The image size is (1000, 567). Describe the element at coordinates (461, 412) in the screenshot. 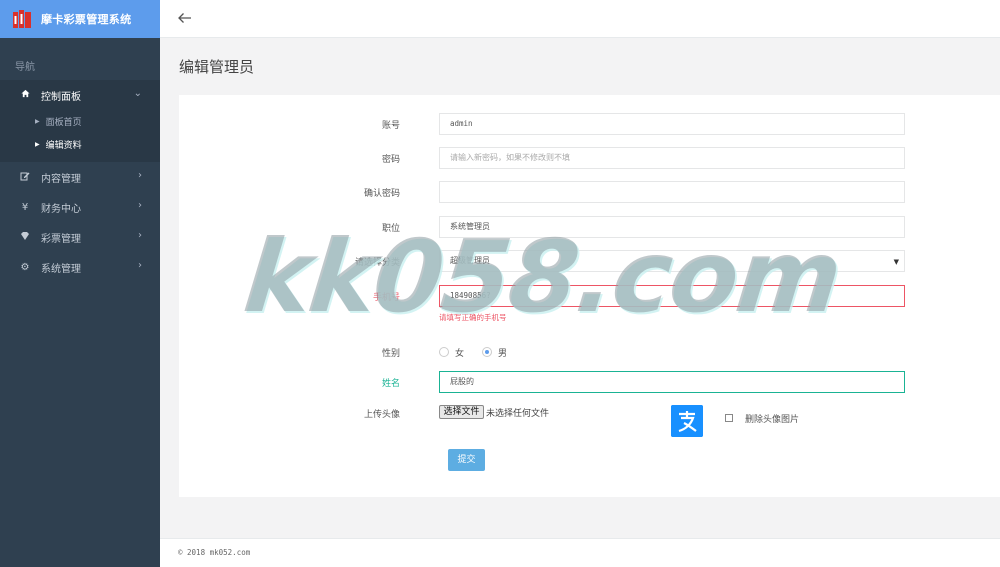

I see `choose-file-button: 选择文件` at that location.